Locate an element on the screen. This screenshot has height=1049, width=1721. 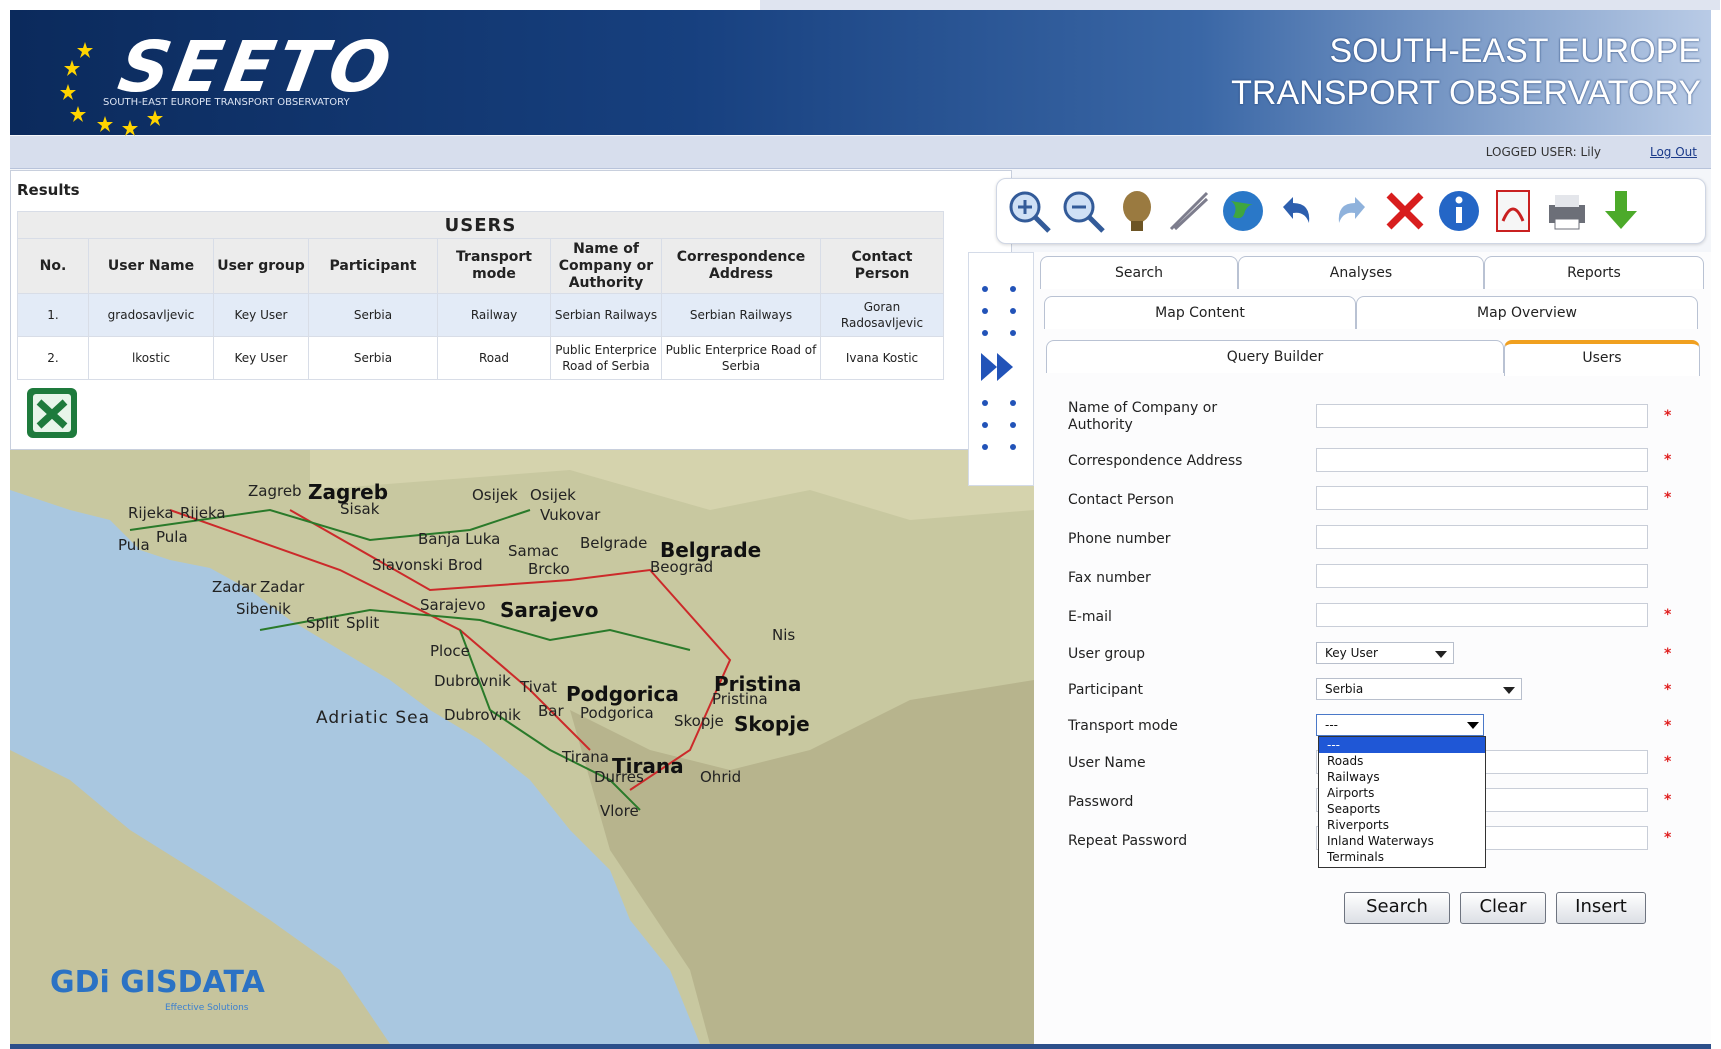
cell-usergroup: Key User is located at coordinates (261, 358).